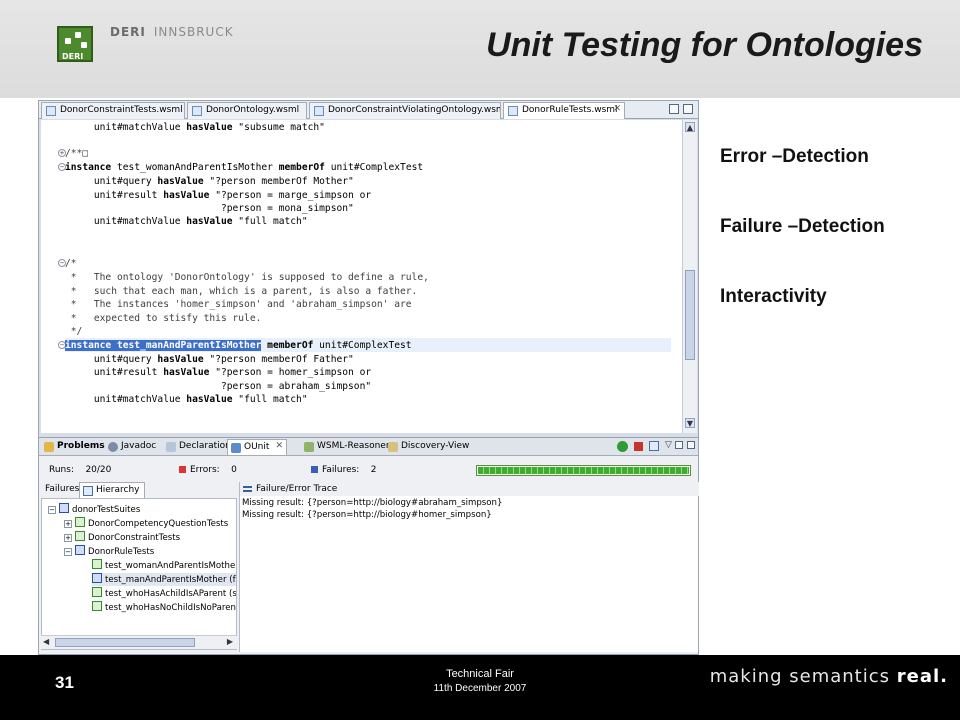 This screenshot has height=720, width=960. What do you see at coordinates (164, 565) in the screenshot?
I see `tree-node-test: test_womanAndParentIsMother (` at bounding box center [164, 565].